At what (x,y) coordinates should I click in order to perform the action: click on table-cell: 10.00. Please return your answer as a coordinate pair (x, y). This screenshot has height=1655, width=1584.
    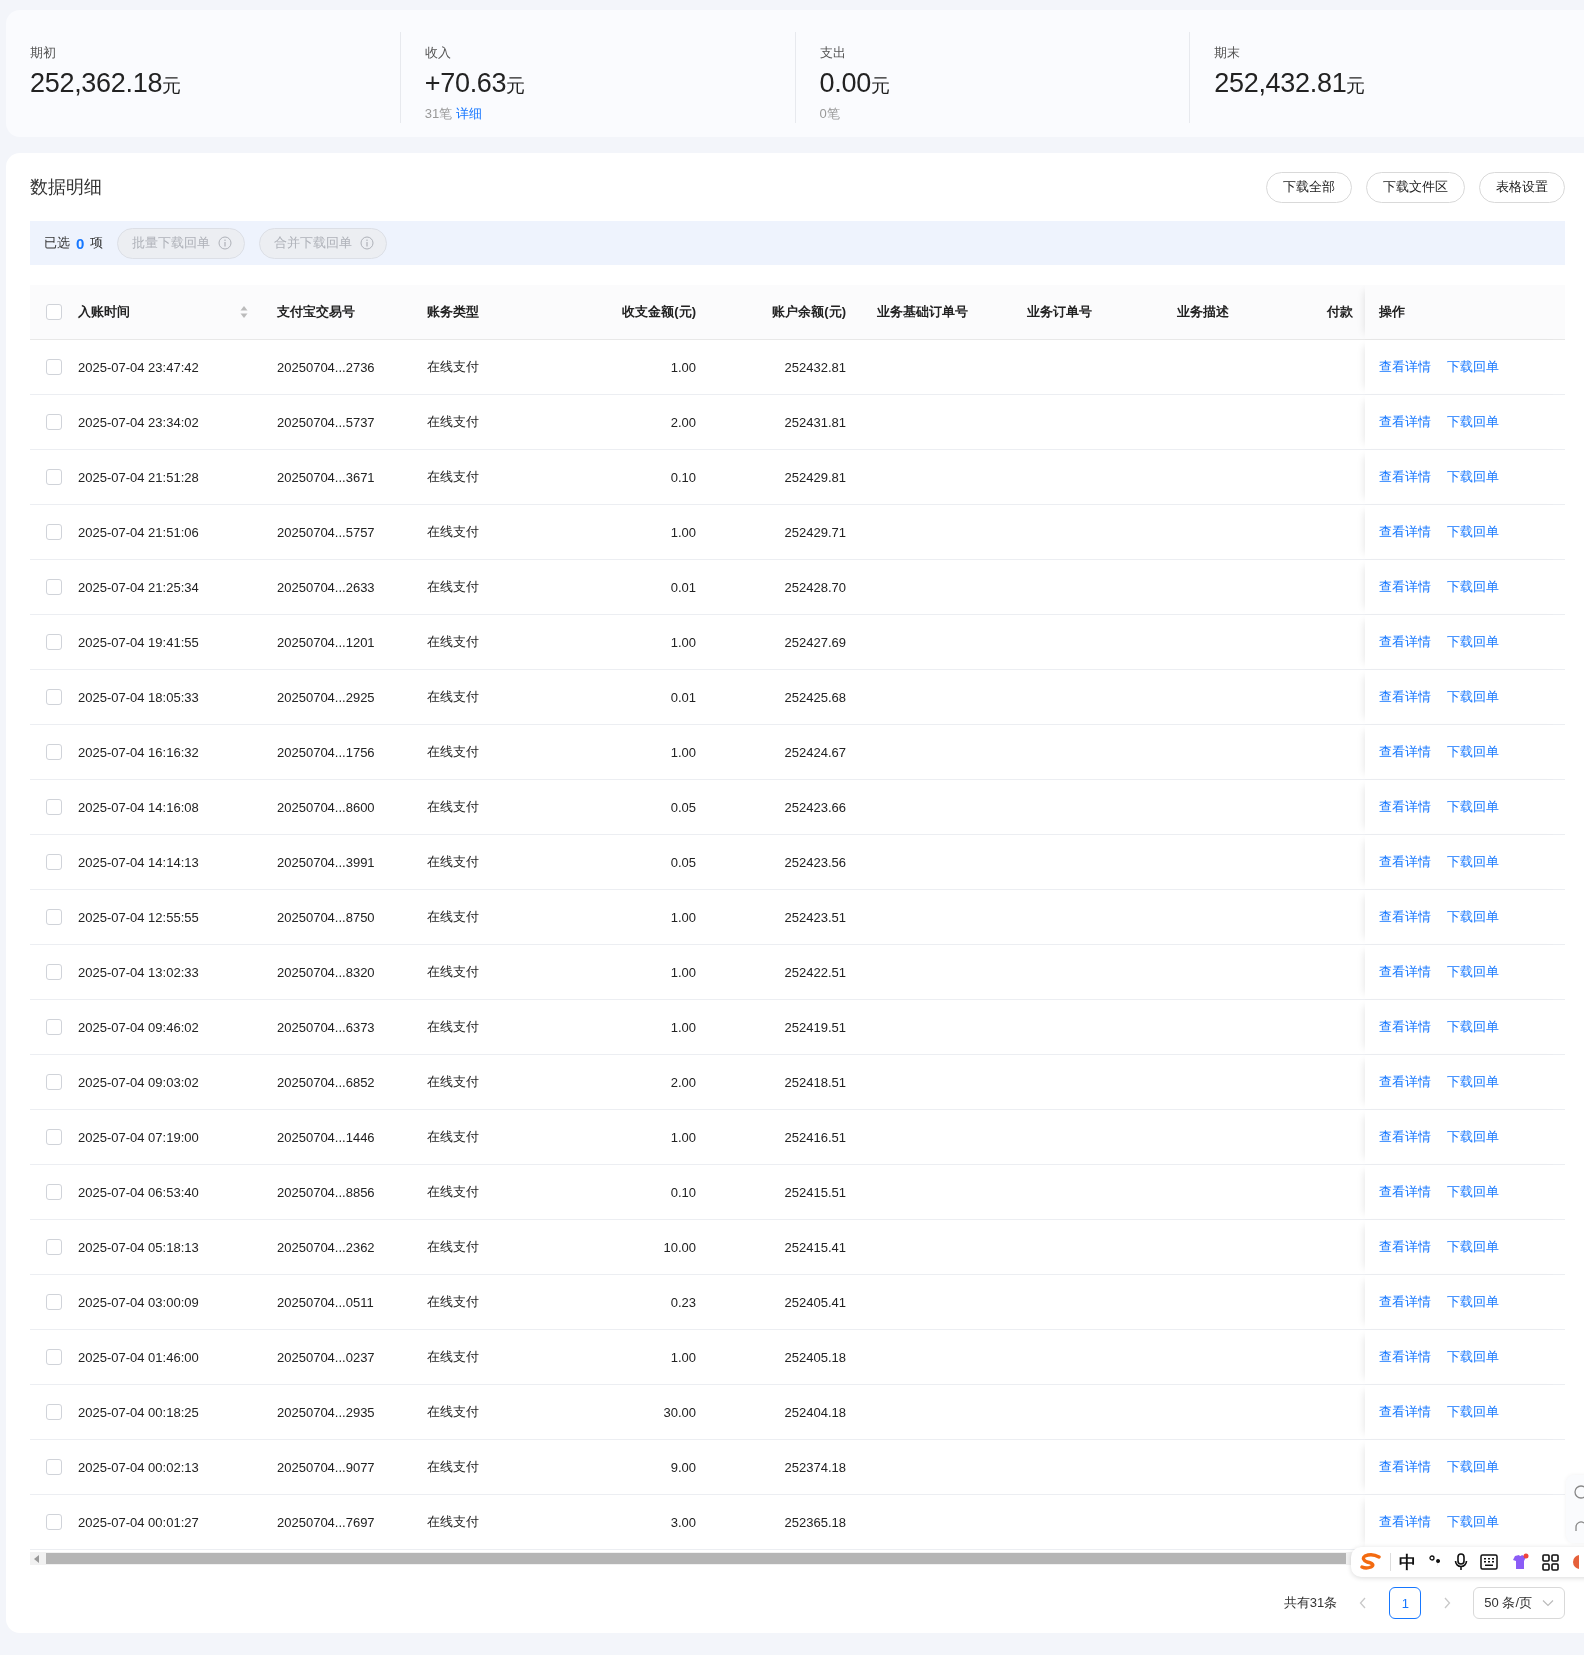
    Looking at the image, I should click on (679, 1247).